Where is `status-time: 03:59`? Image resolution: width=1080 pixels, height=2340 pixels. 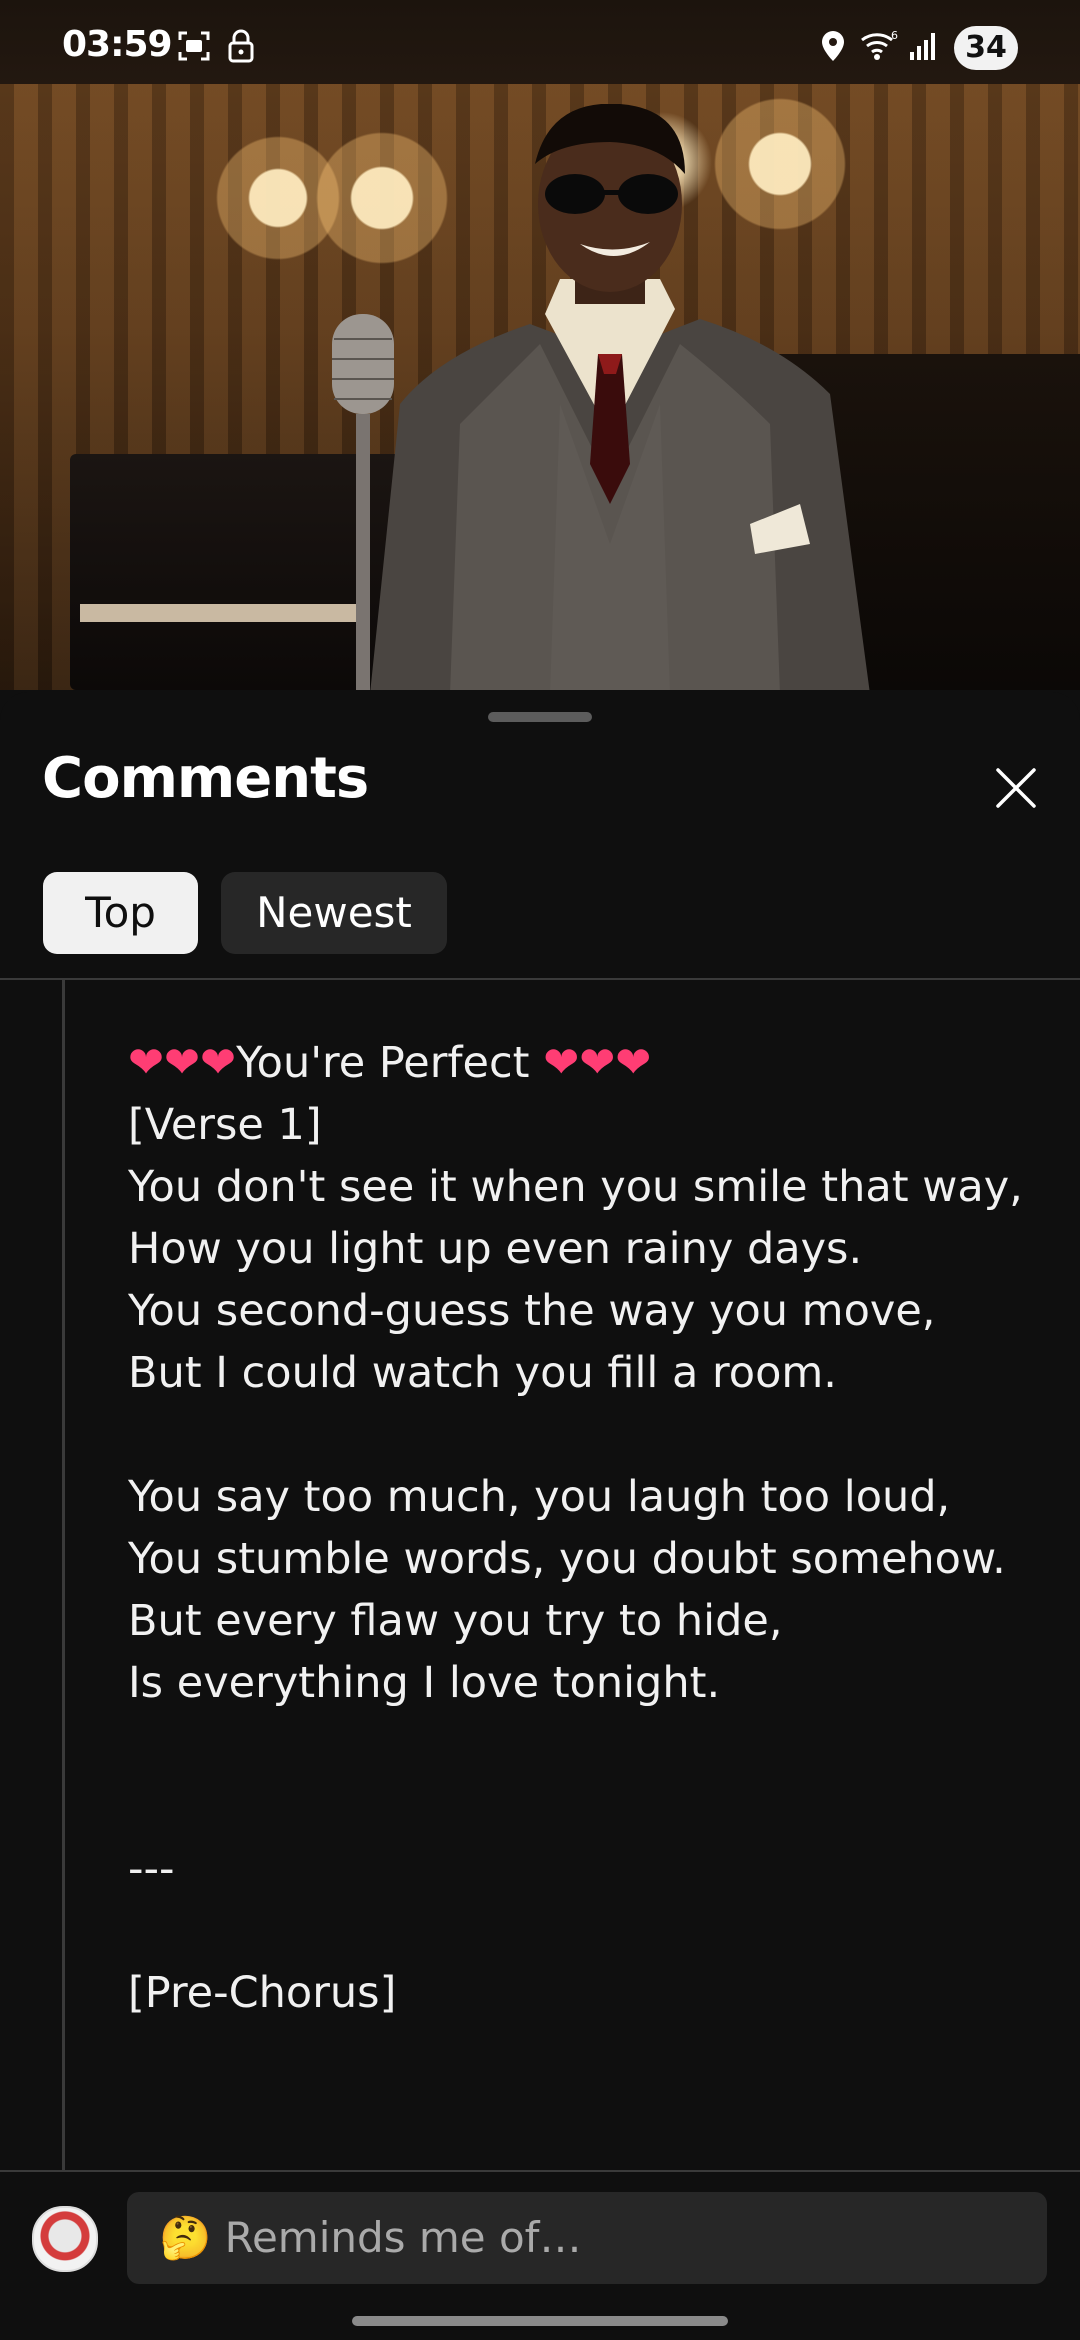
status-time: 03:59 is located at coordinates (117, 44).